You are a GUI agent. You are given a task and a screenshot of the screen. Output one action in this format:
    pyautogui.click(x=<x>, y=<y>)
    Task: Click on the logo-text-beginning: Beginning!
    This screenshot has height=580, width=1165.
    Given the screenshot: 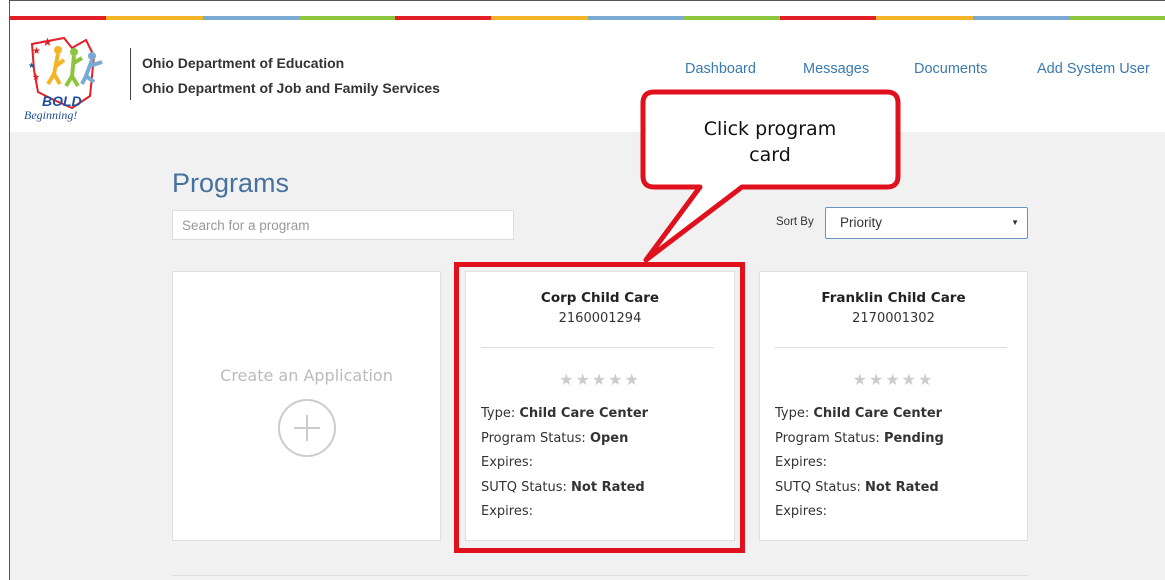 What is the action you would take?
    pyautogui.click(x=50, y=115)
    